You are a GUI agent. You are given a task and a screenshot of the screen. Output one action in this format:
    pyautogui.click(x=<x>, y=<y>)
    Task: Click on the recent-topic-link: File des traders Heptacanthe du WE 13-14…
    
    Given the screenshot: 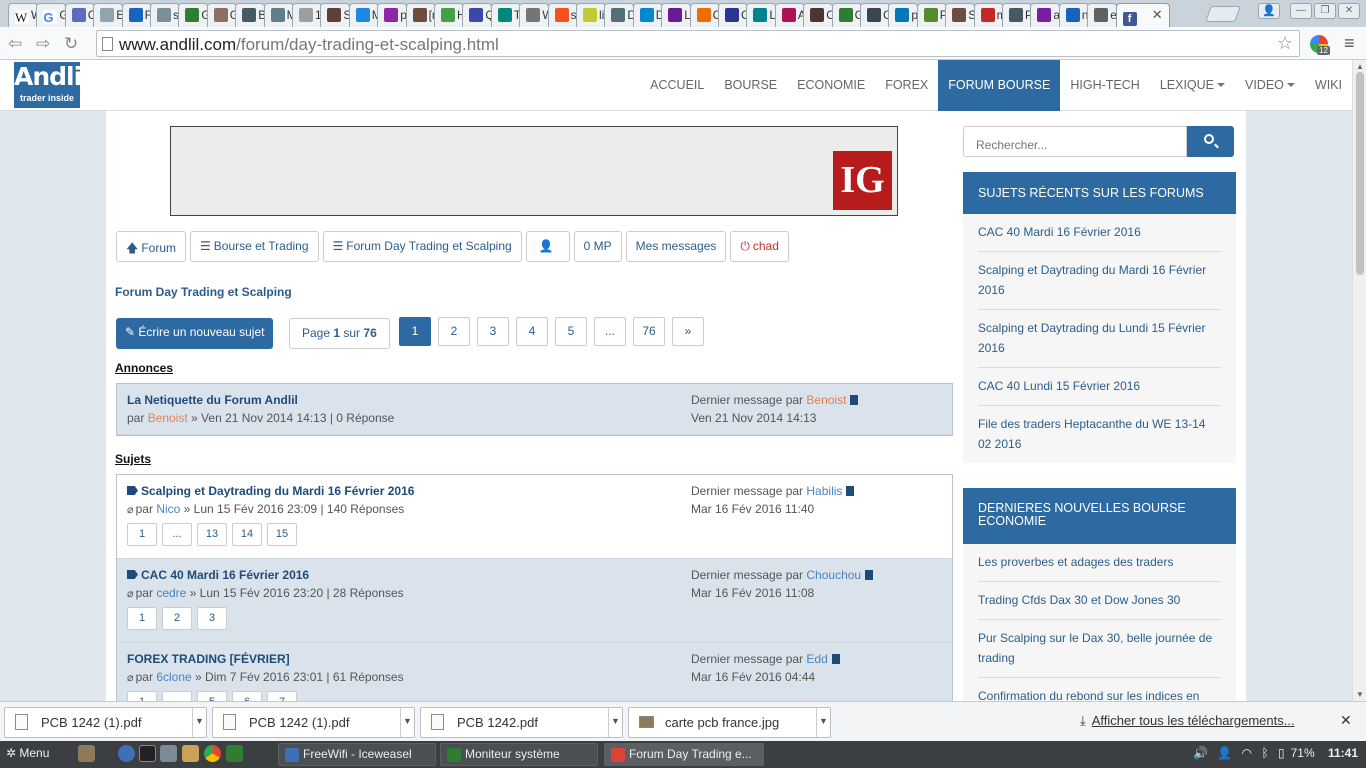 What is the action you would take?
    pyautogui.click(x=1099, y=434)
    